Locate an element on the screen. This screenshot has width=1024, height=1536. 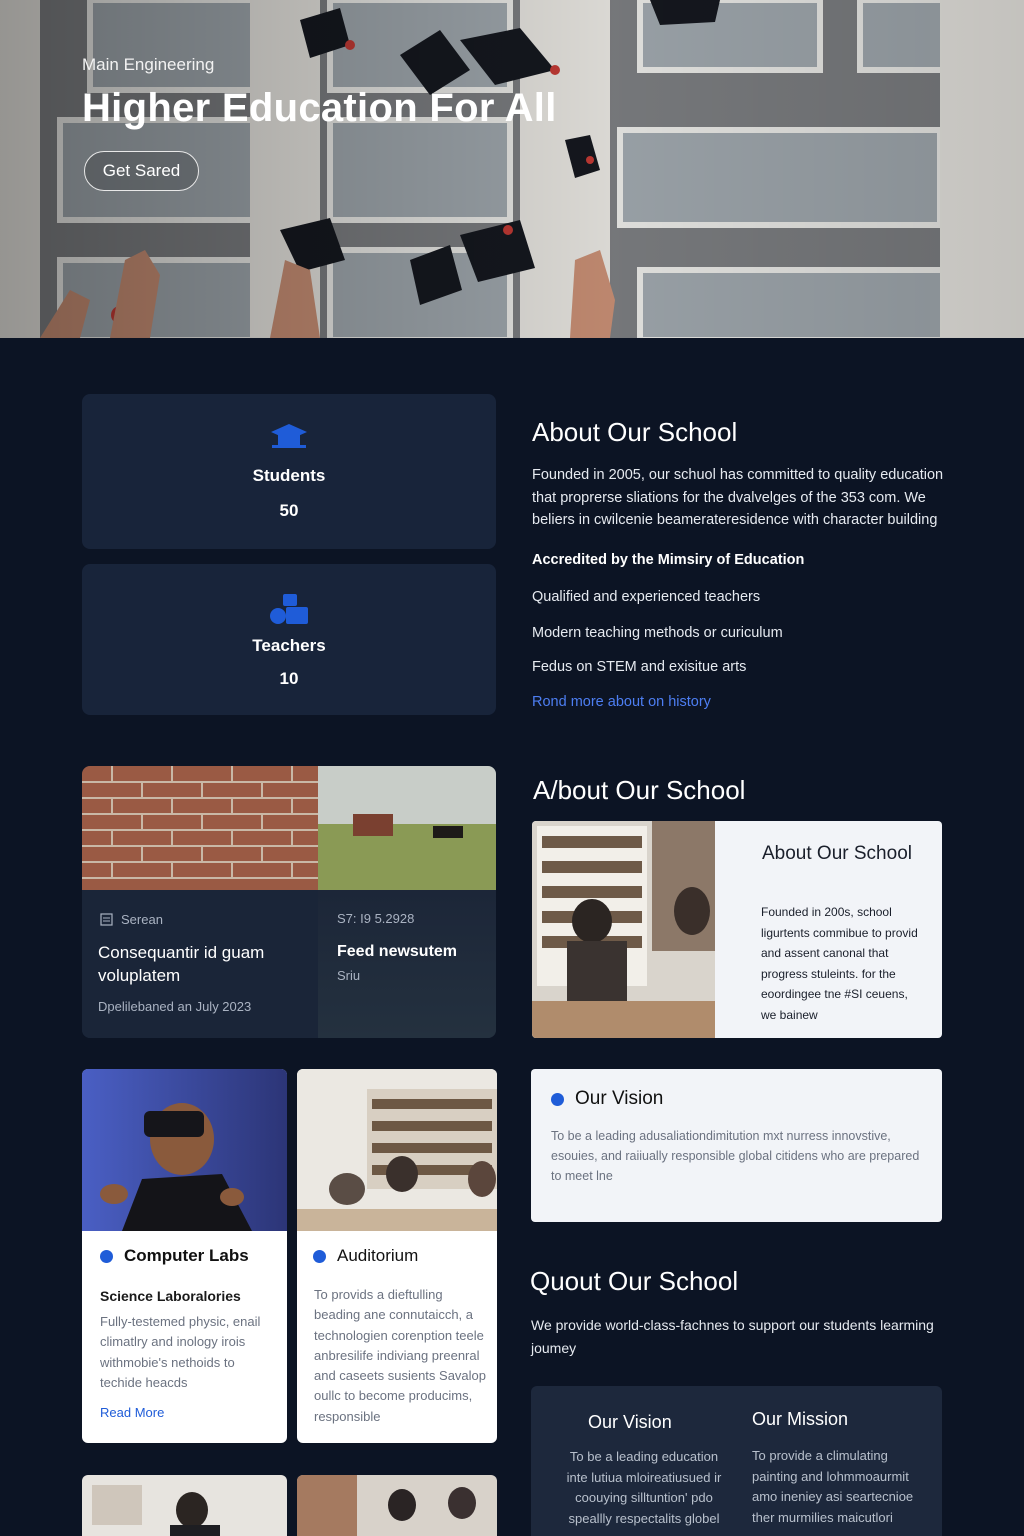
vr-student-image is located at coordinates (184, 1150).